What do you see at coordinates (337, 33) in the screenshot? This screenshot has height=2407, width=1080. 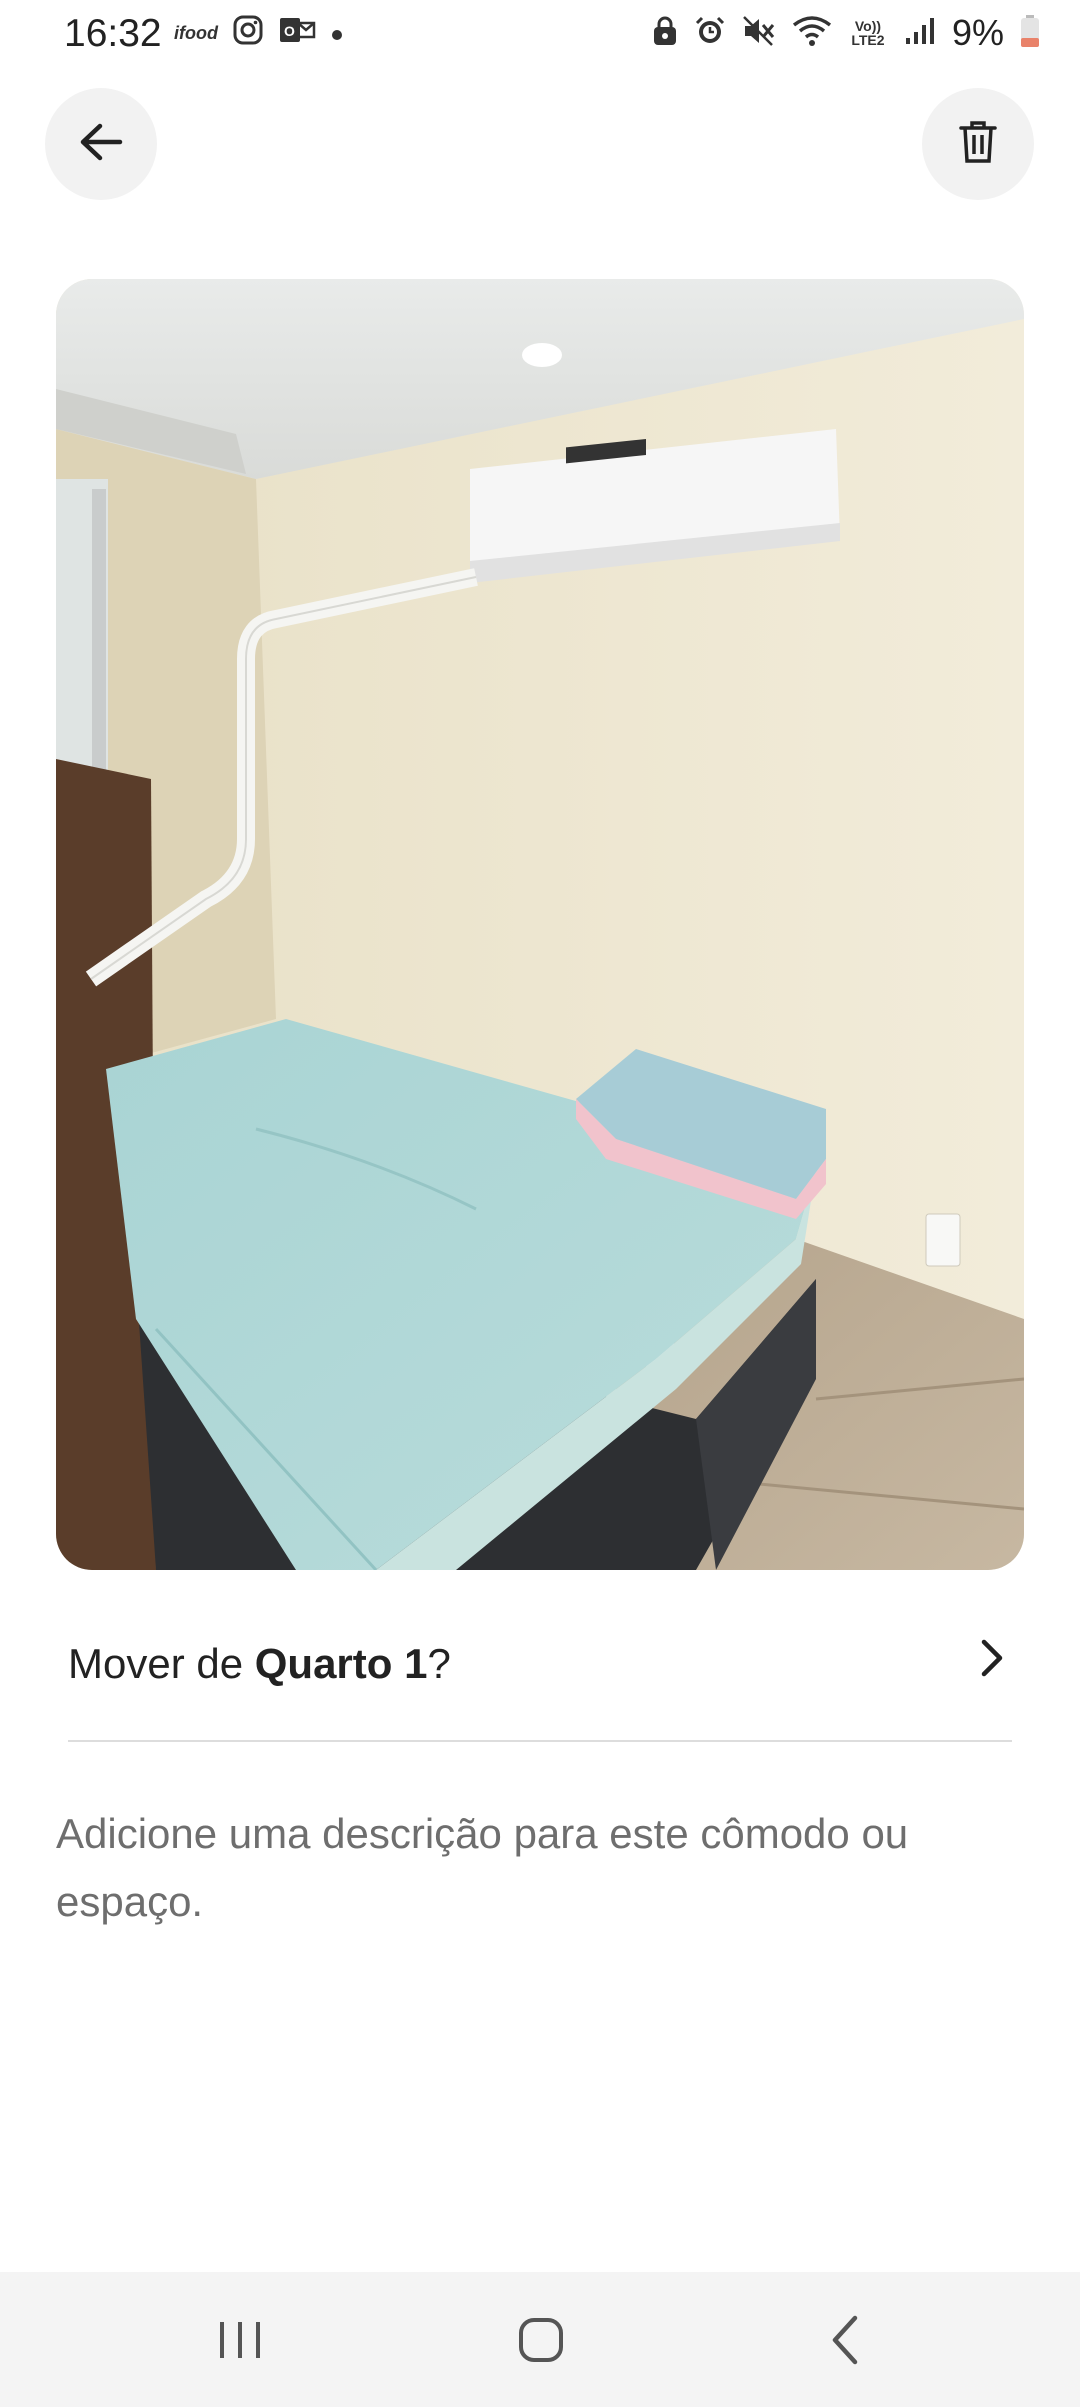 I see `dot-icon` at bounding box center [337, 33].